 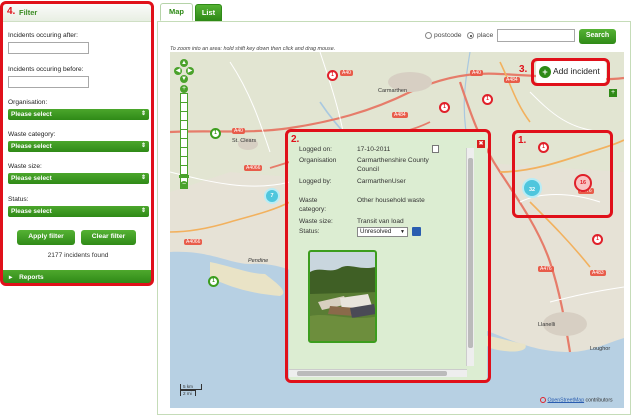 What do you see at coordinates (536, 35) in the screenshot?
I see `place-search-input` at bounding box center [536, 35].